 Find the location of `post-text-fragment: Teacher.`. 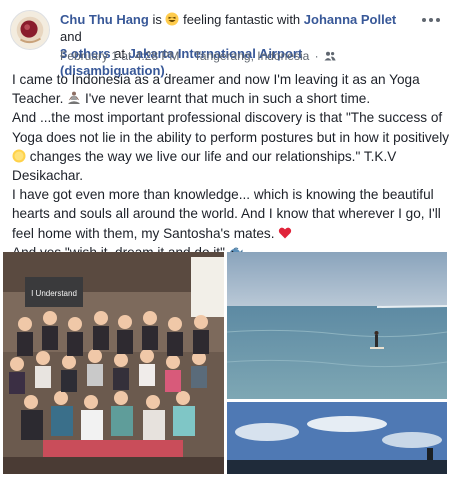

post-text-fragment: Teacher. is located at coordinates (38, 99).